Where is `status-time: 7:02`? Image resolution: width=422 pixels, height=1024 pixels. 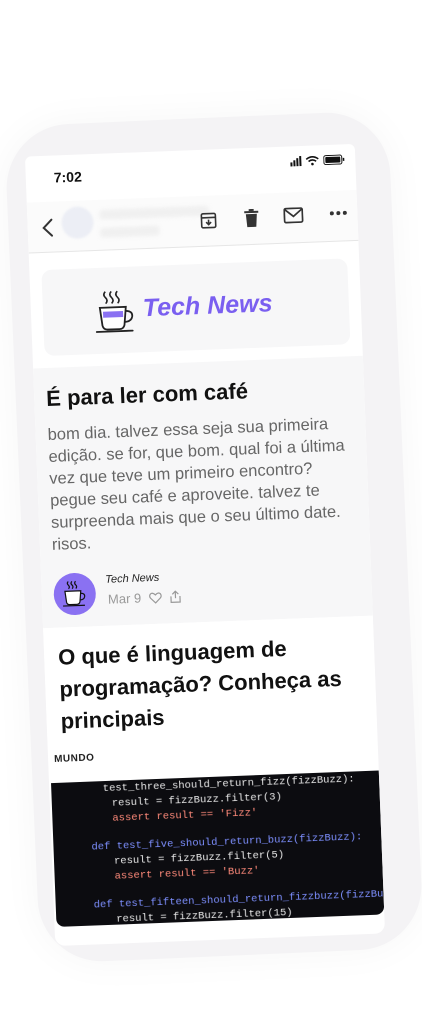
status-time: 7:02 is located at coordinates (68, 177).